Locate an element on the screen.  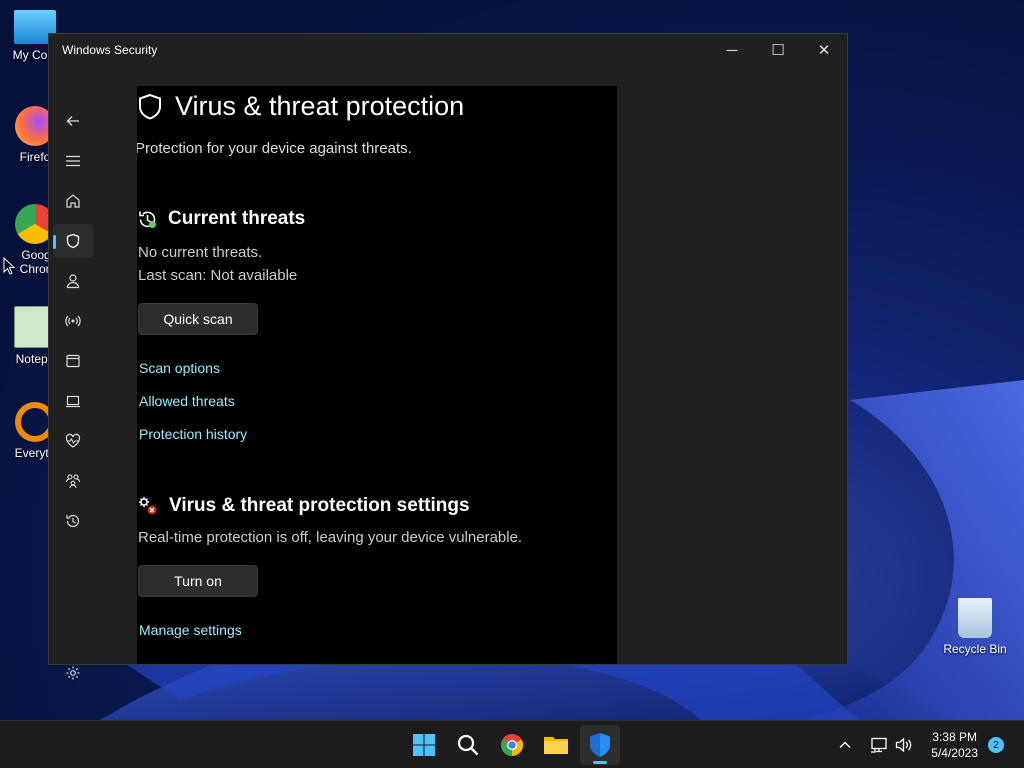
last-scan-status: Last scan: Not available is located at coordinates (218, 275).